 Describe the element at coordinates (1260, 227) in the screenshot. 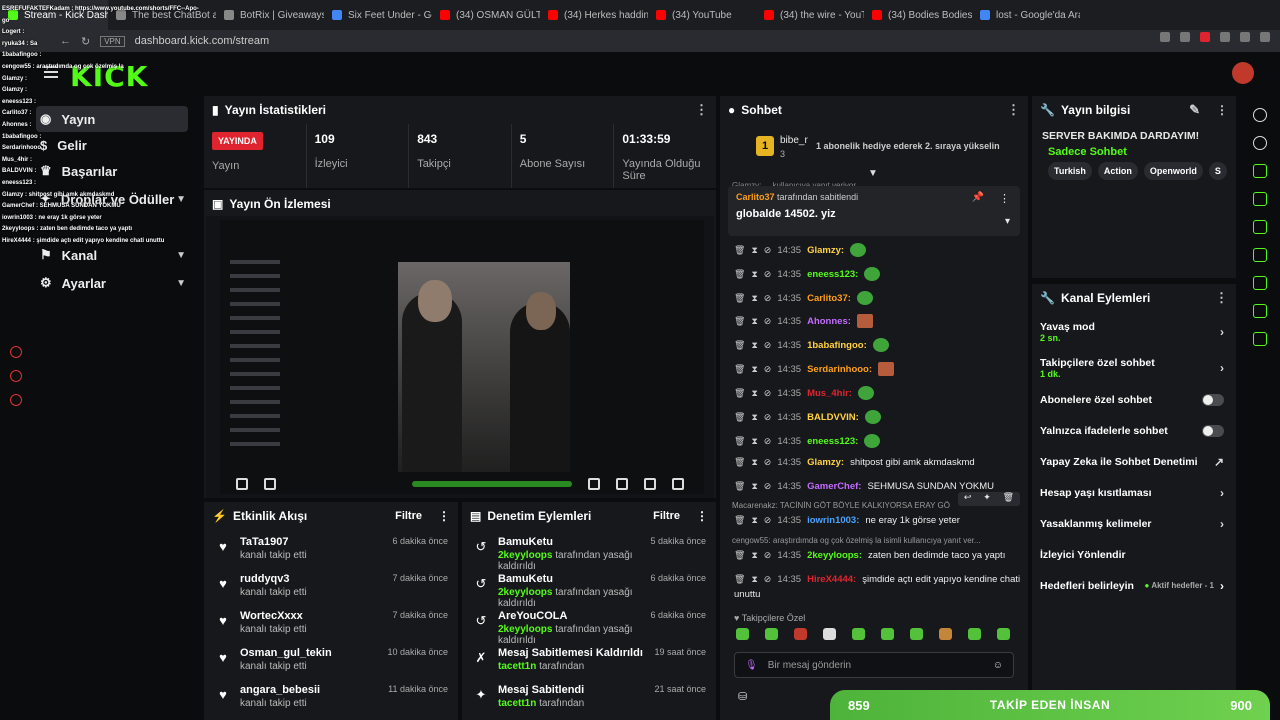

I see `document-icon` at that location.